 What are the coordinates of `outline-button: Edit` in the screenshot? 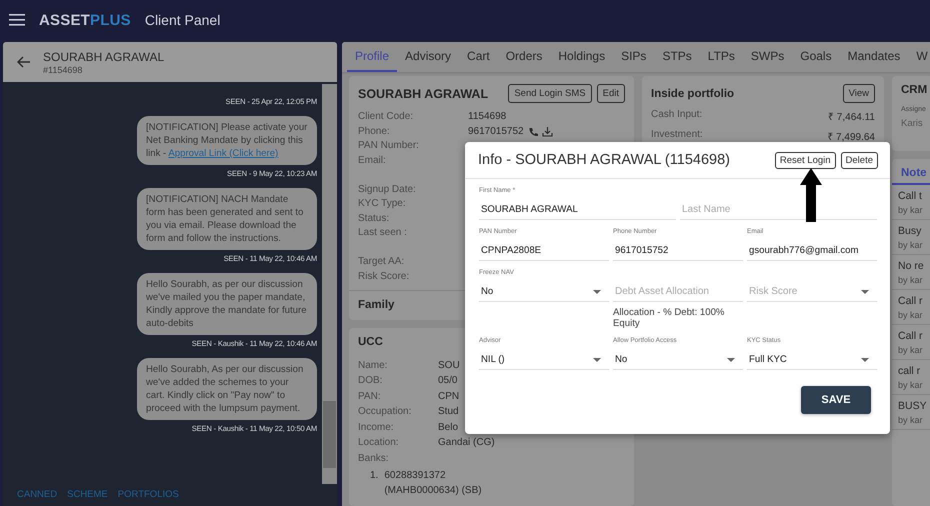 It's located at (610, 93).